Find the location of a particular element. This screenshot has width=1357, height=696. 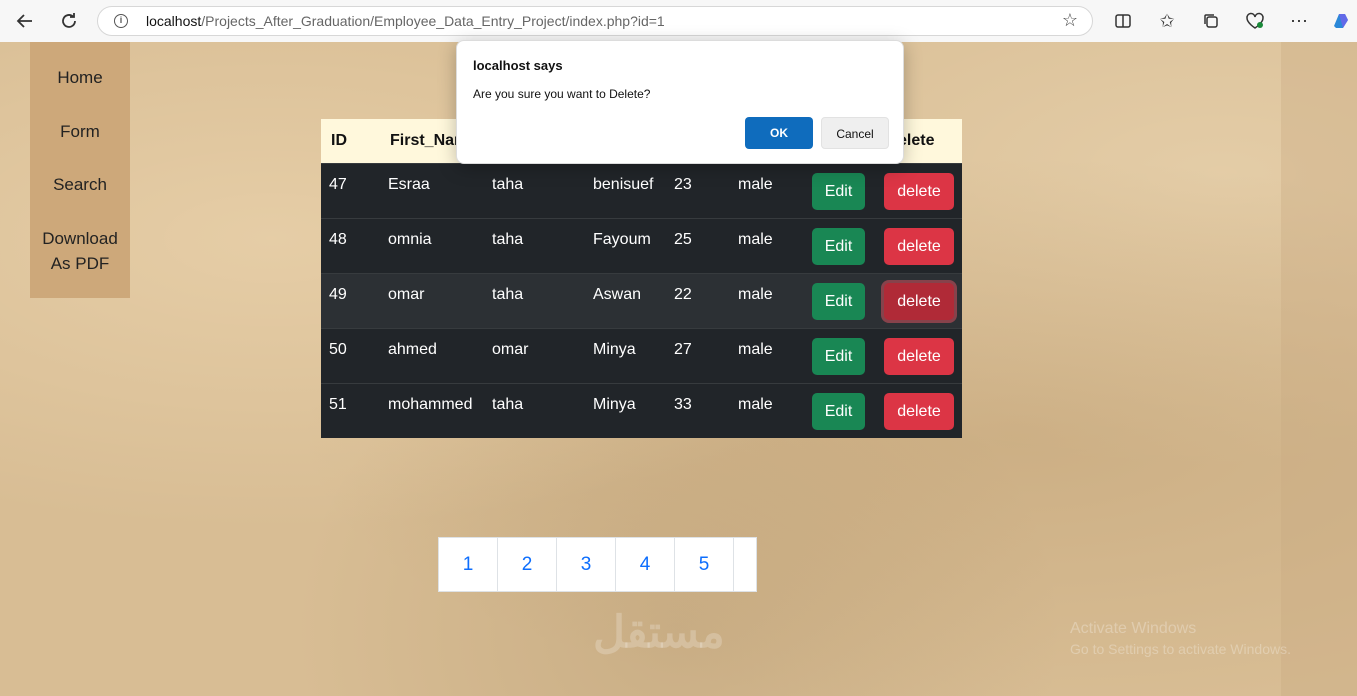

cell-id: 49 is located at coordinates (338, 294).